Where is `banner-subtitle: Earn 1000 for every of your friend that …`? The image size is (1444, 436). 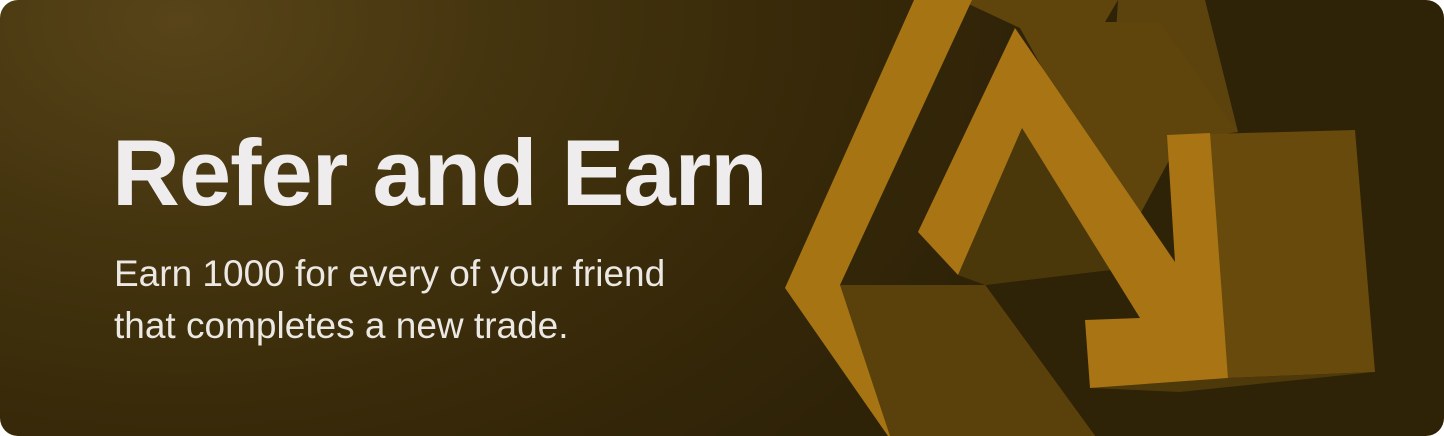
banner-subtitle: Earn 1000 for every of your friend that … is located at coordinates (464, 300).